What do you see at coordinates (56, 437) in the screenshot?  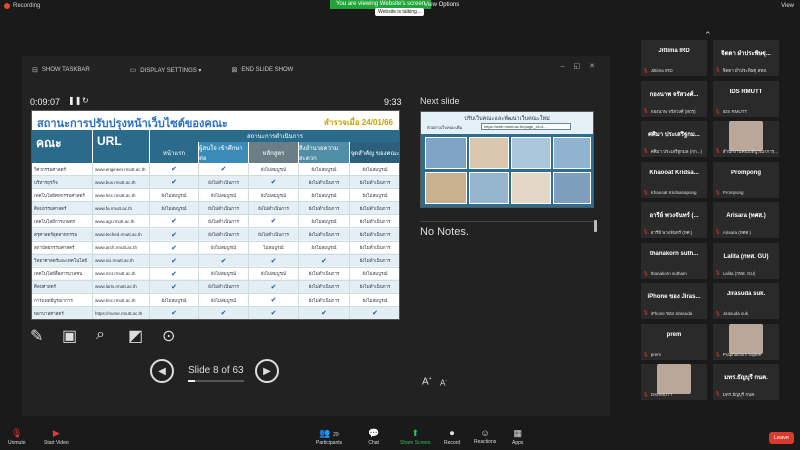 I see `start-video-button: ▶ Start Video` at bounding box center [56, 437].